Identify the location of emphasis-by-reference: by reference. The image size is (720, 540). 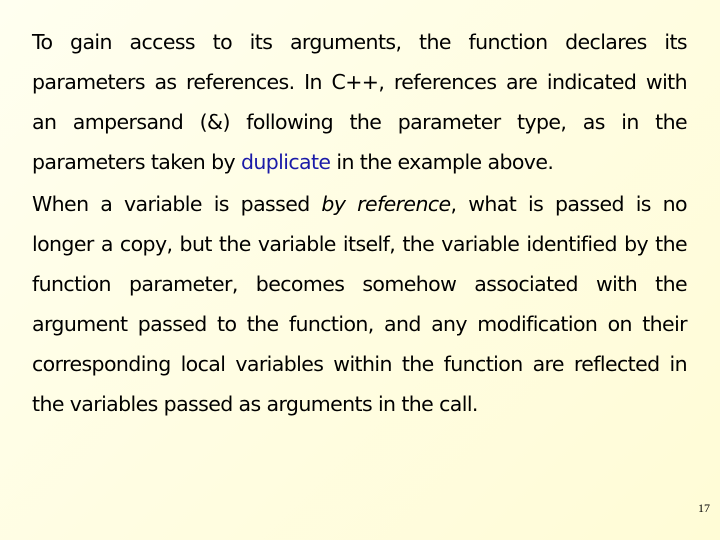
(386, 204).